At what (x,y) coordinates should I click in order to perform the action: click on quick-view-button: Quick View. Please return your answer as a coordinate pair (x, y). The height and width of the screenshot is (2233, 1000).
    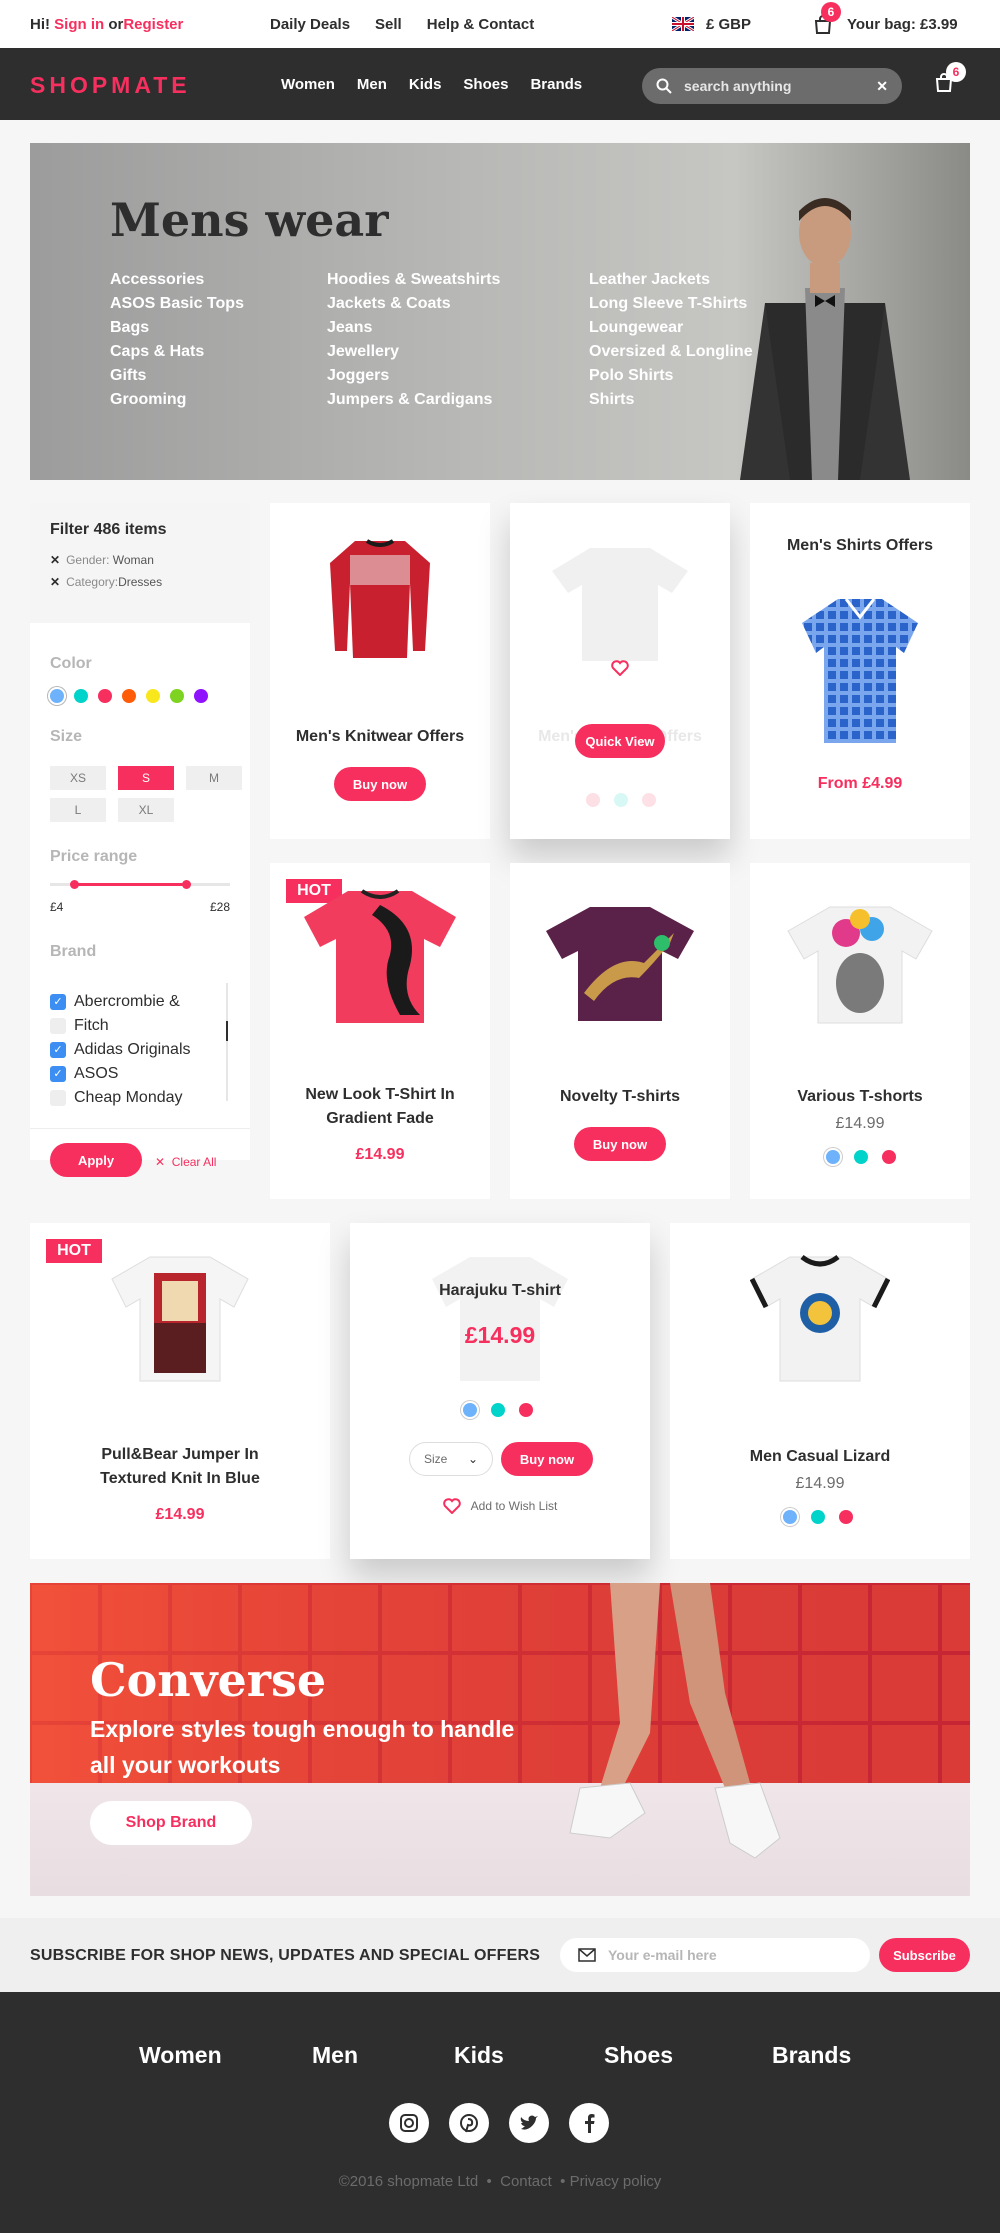
    Looking at the image, I should click on (620, 741).